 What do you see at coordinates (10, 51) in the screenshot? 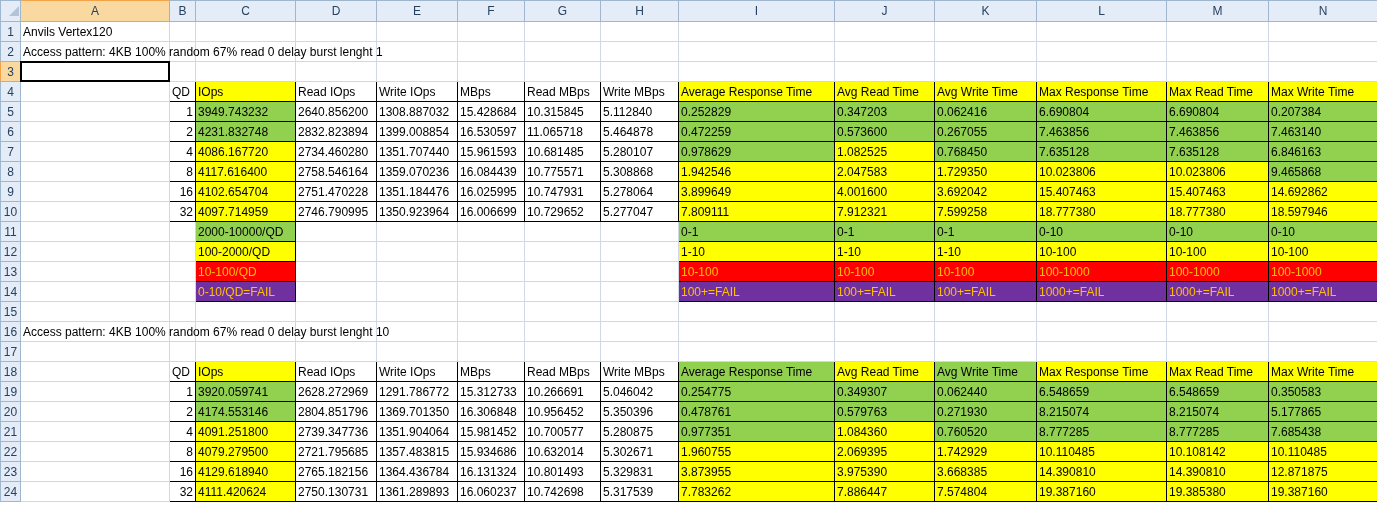
I see `row-header: 2` at bounding box center [10, 51].